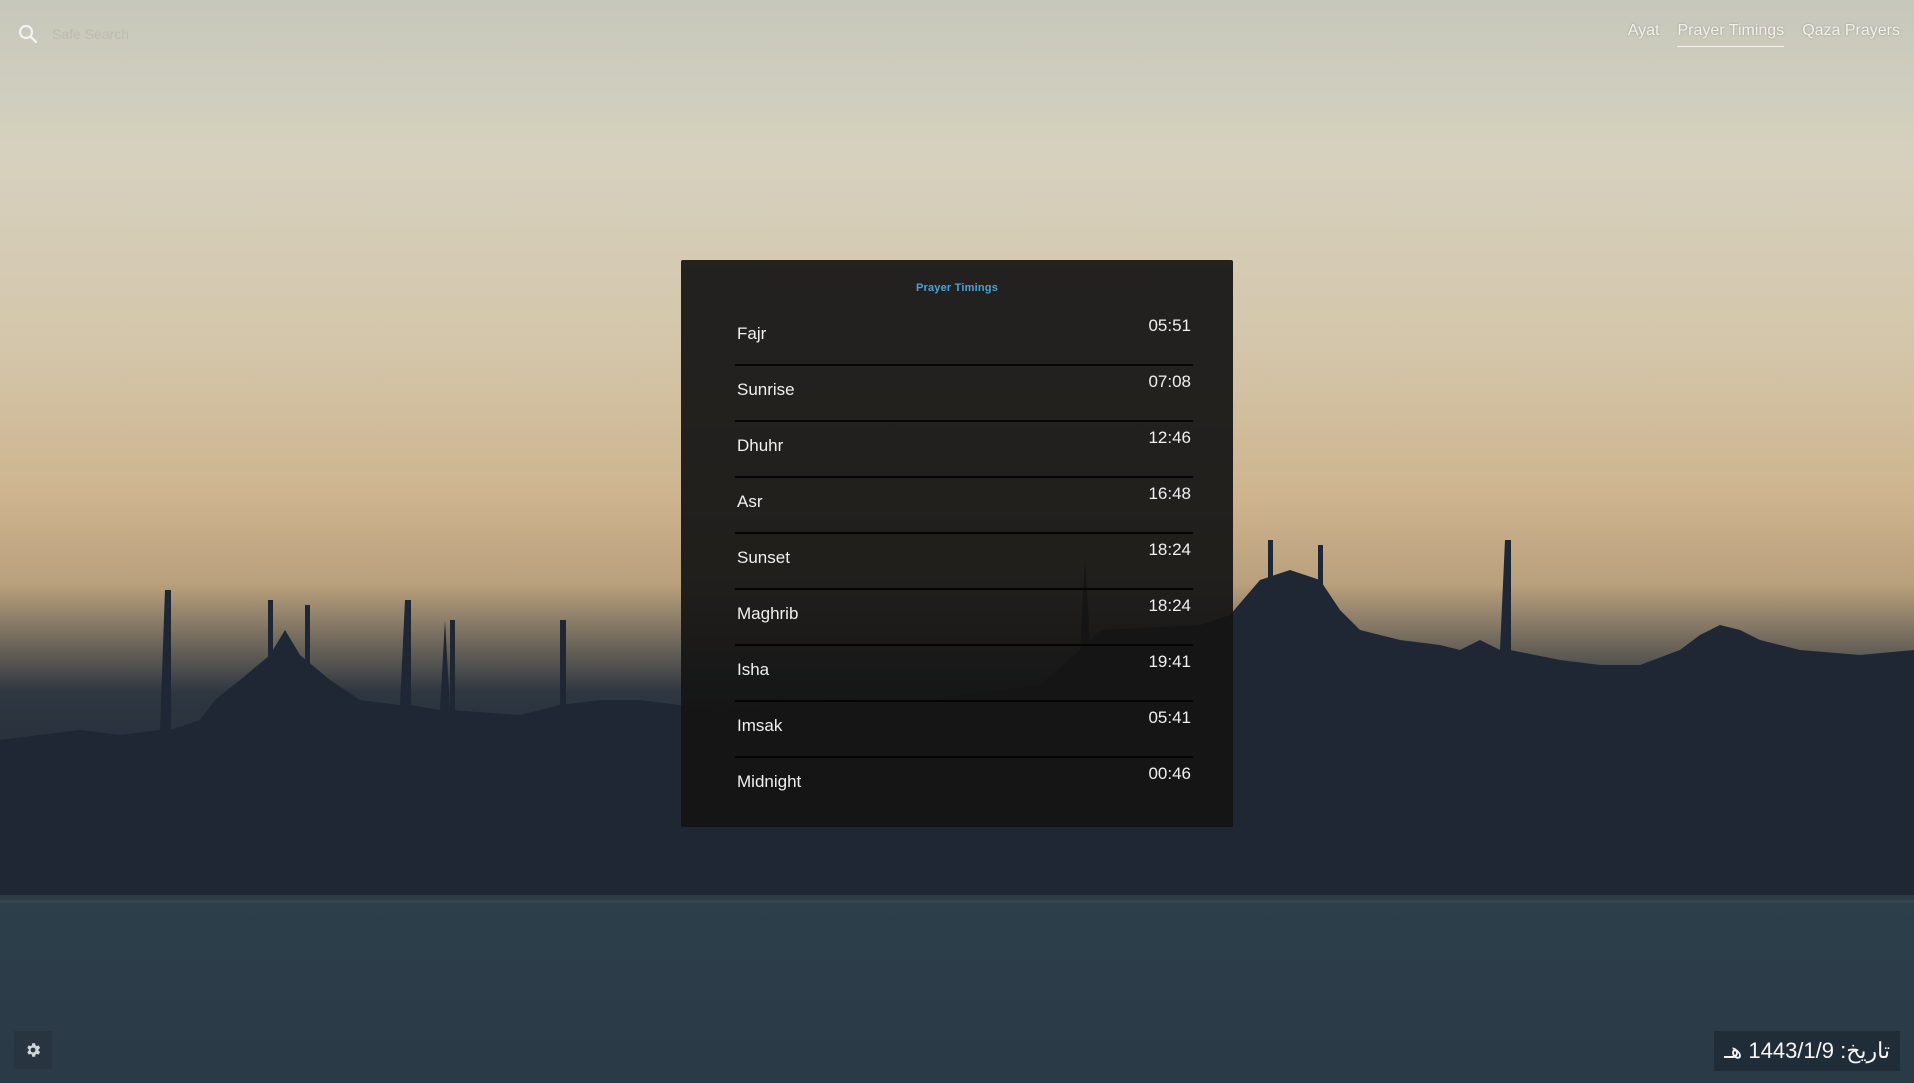  I want to click on prayer-time: 05:41, so click(1169, 717).